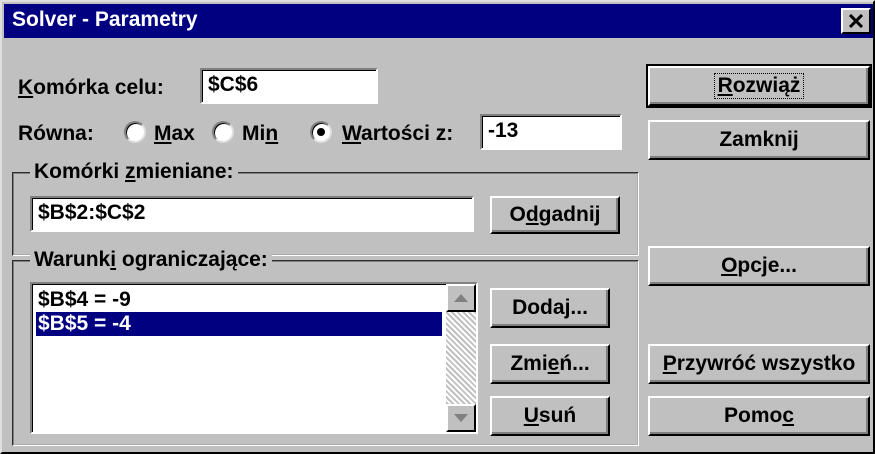 The width and height of the screenshot is (875, 454). I want to click on reset-all-button: Przywróć wszystko, so click(759, 364).